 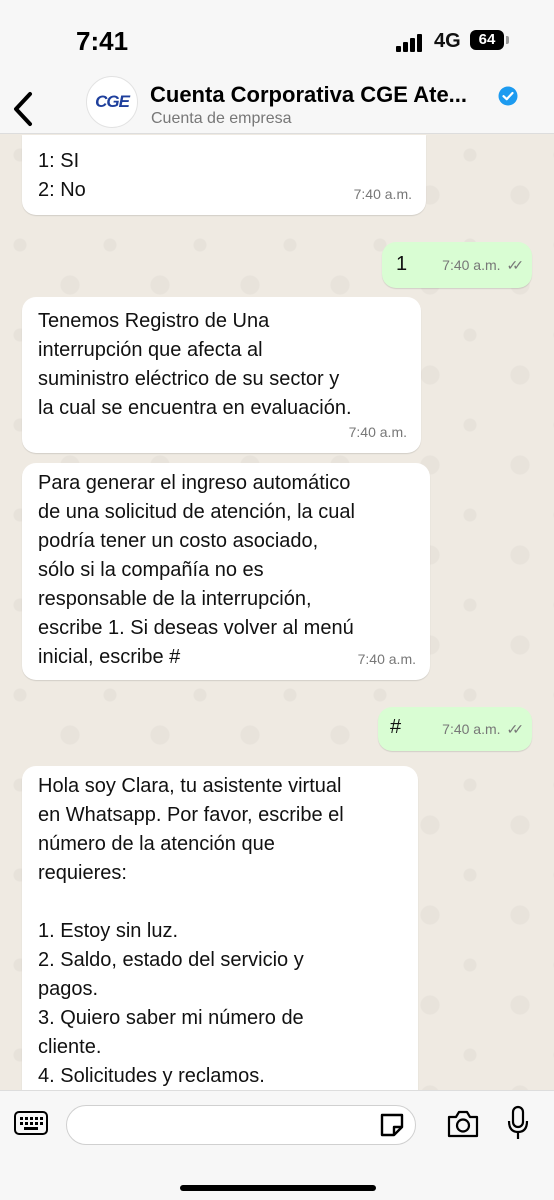 I want to click on avatar: CGE, so click(x=112, y=102).